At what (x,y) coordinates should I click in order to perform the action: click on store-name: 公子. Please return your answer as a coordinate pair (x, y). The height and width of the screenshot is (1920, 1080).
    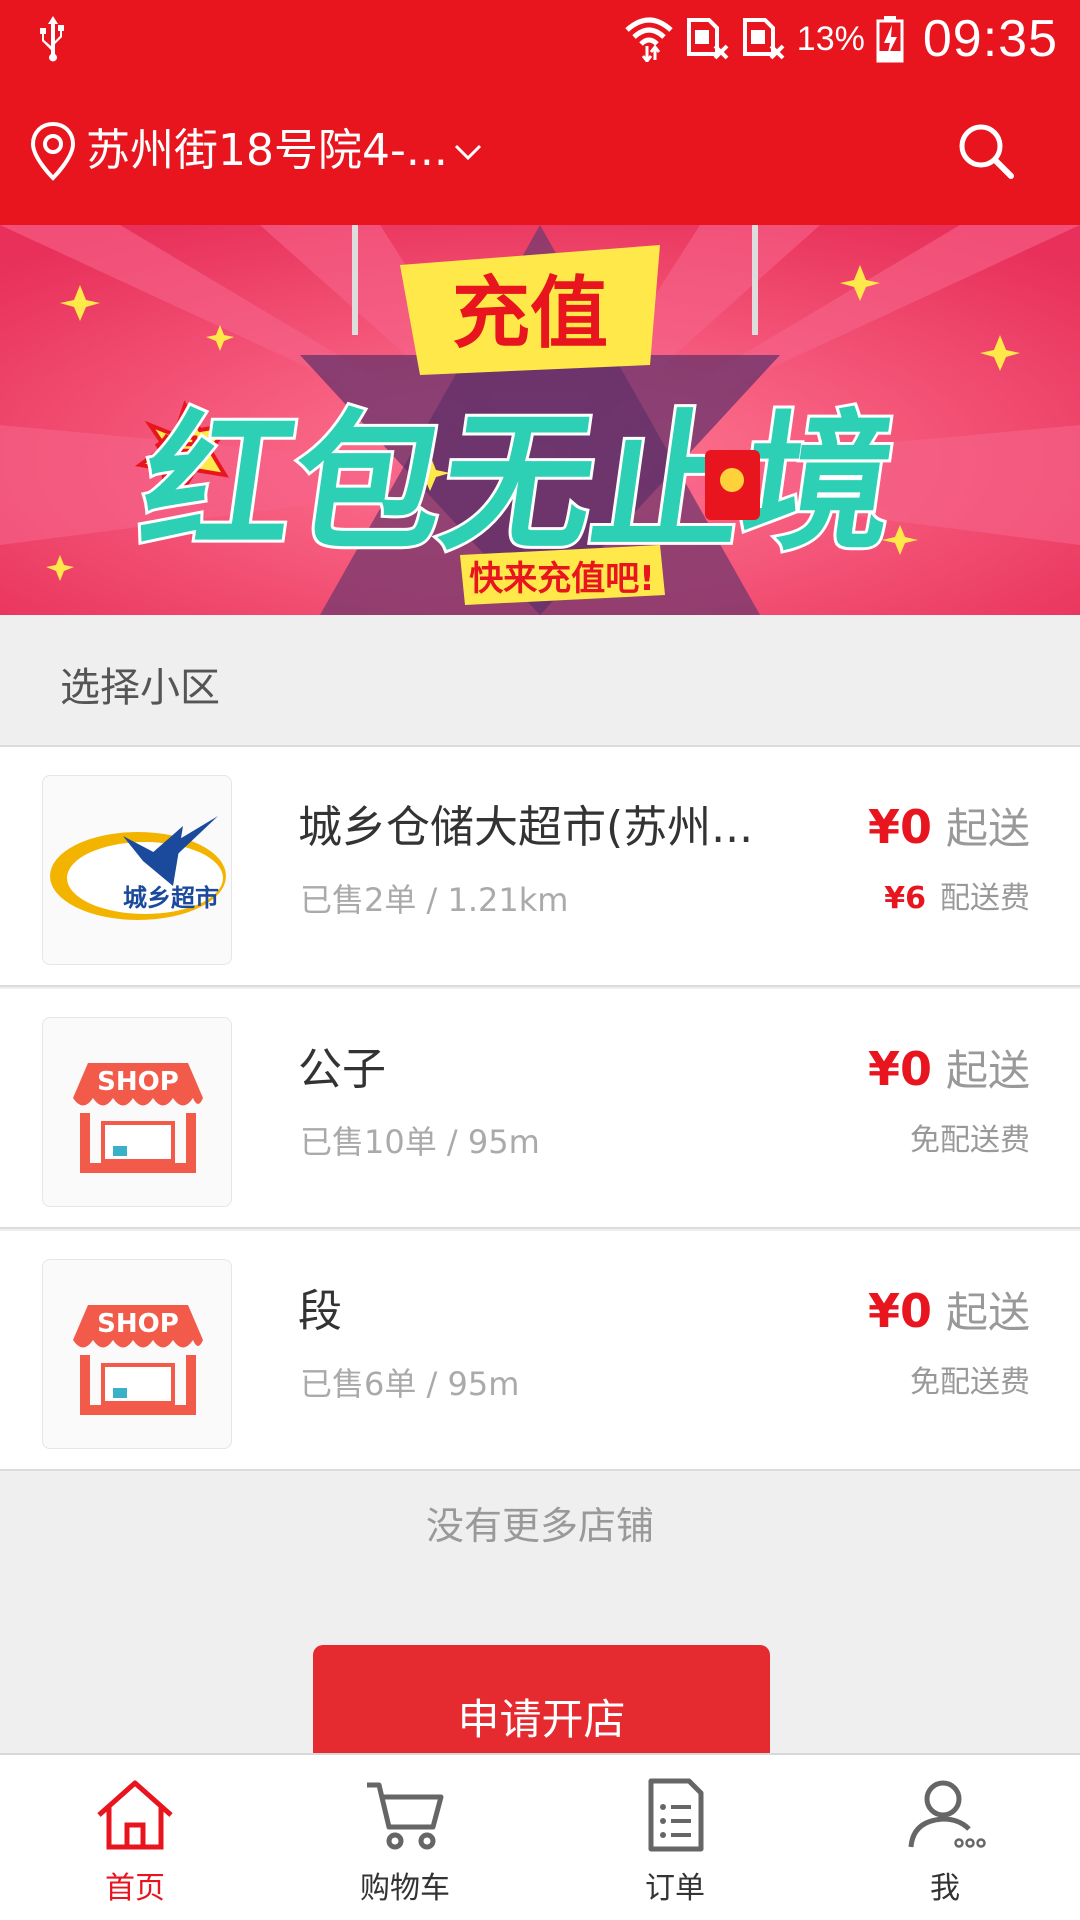
    Looking at the image, I should click on (342, 1069).